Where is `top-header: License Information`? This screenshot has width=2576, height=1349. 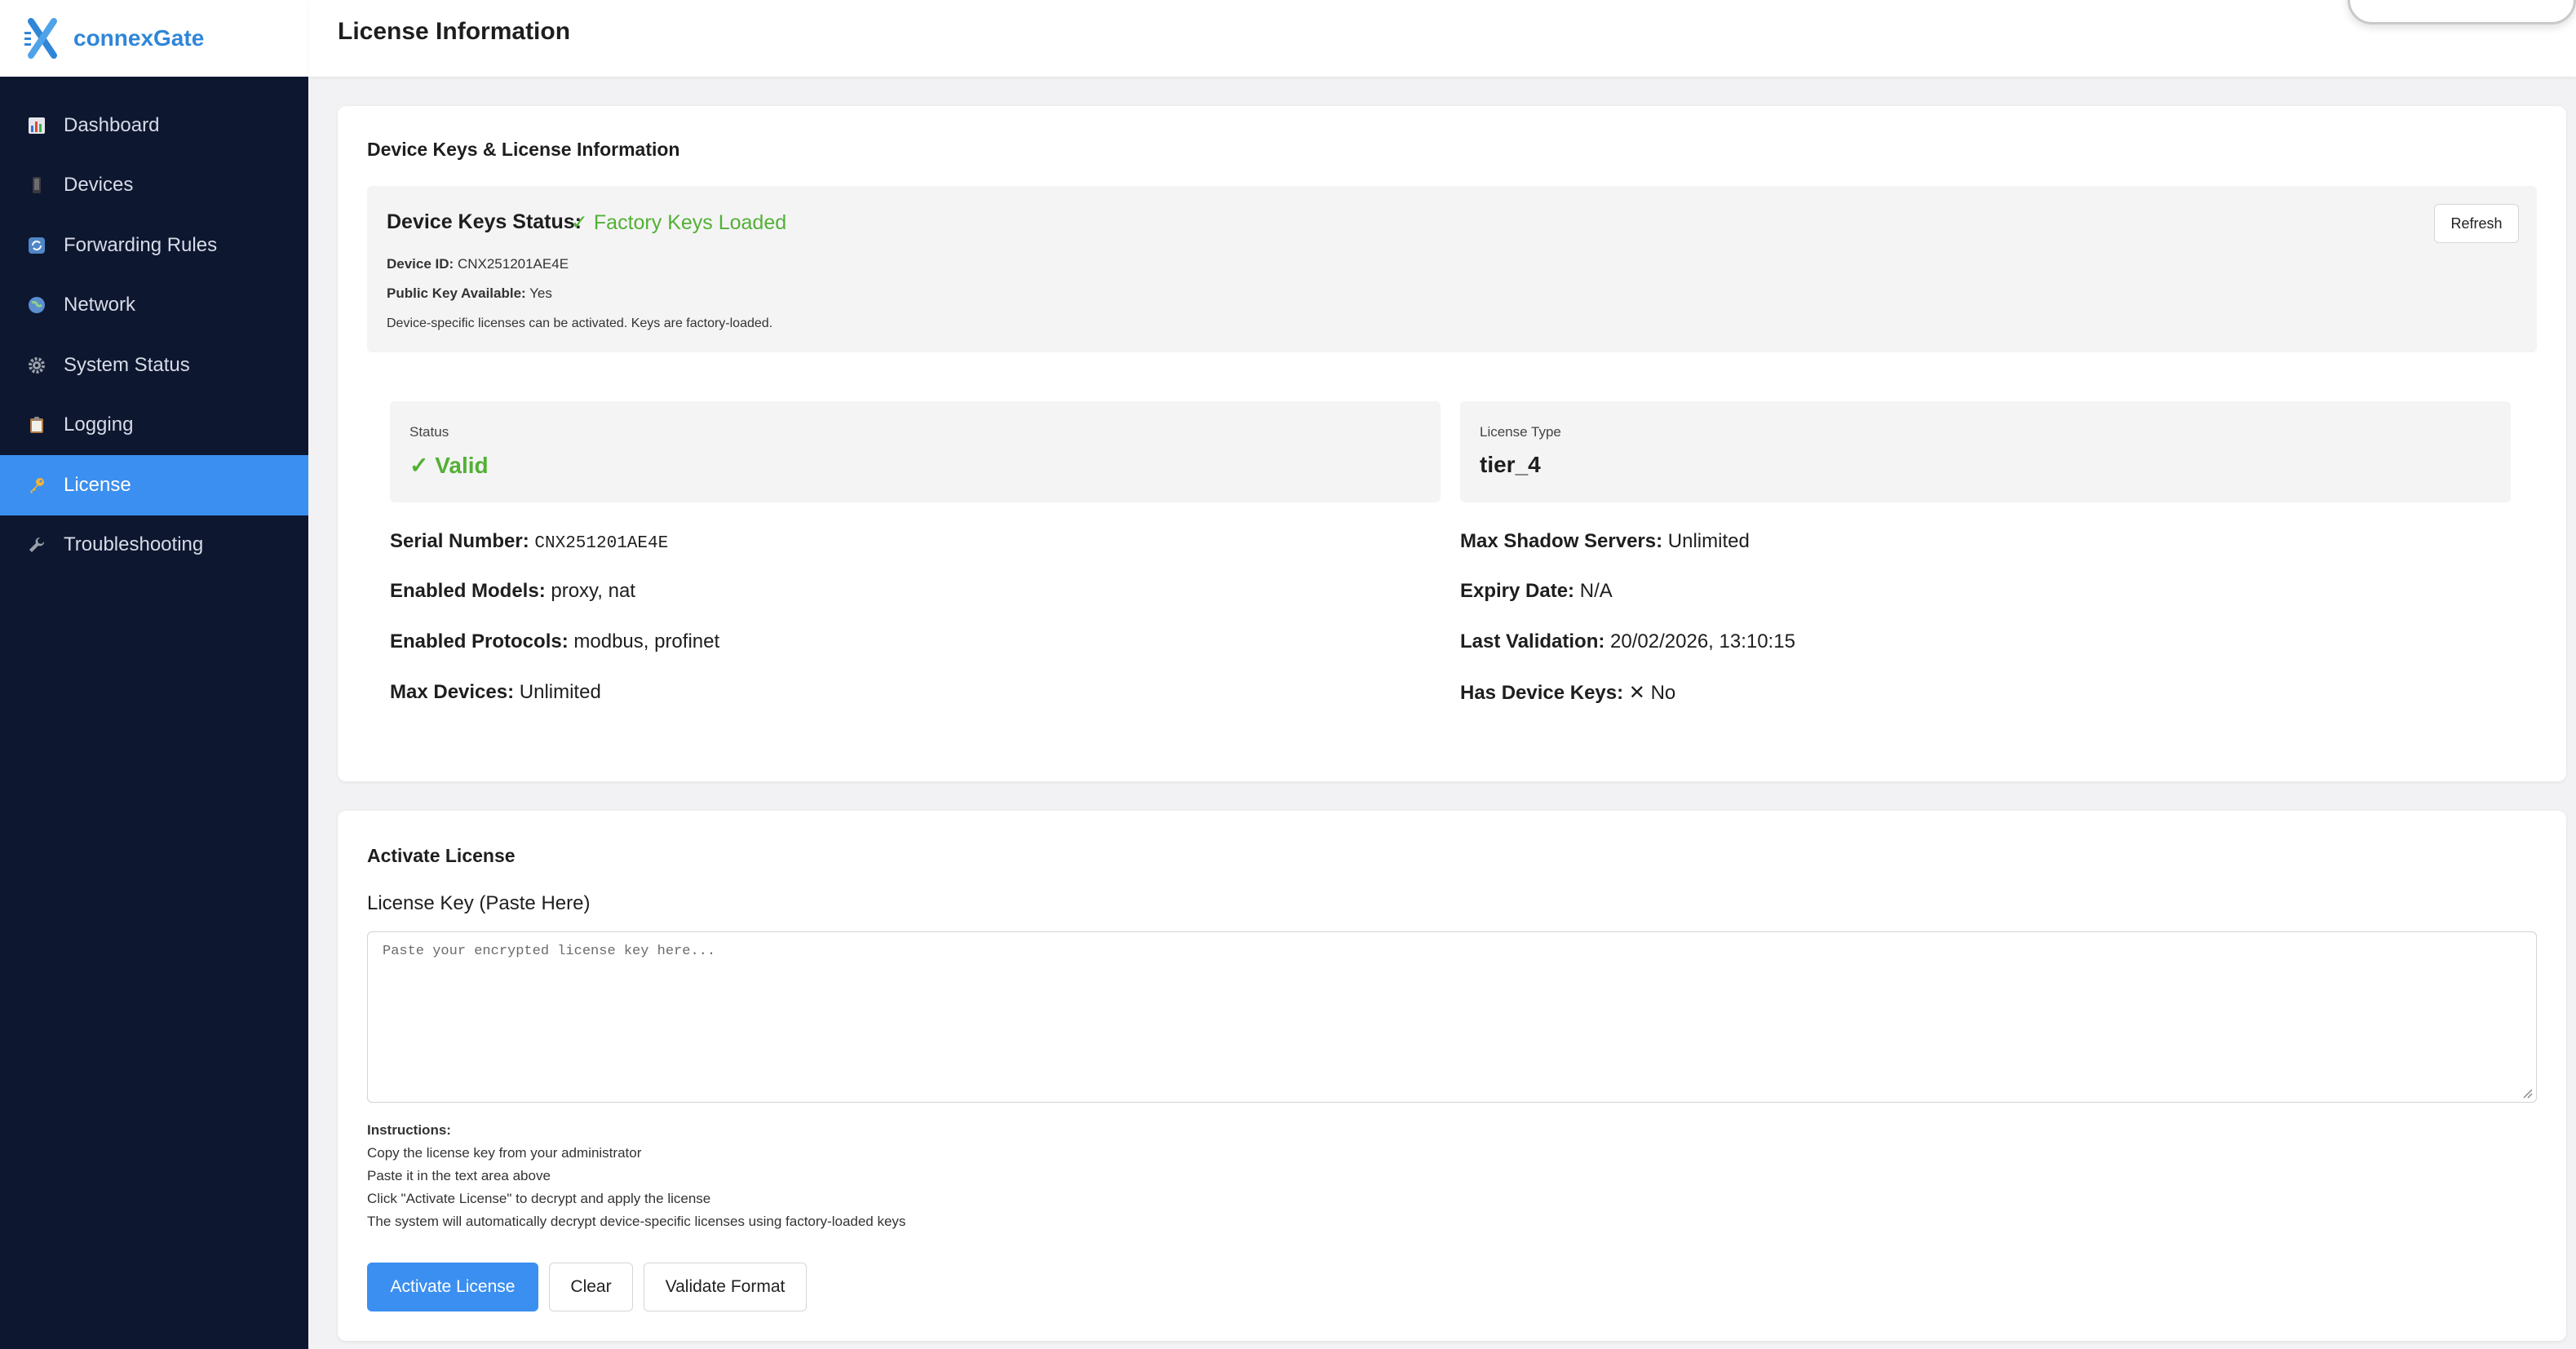
top-header: License Information is located at coordinates (1442, 38).